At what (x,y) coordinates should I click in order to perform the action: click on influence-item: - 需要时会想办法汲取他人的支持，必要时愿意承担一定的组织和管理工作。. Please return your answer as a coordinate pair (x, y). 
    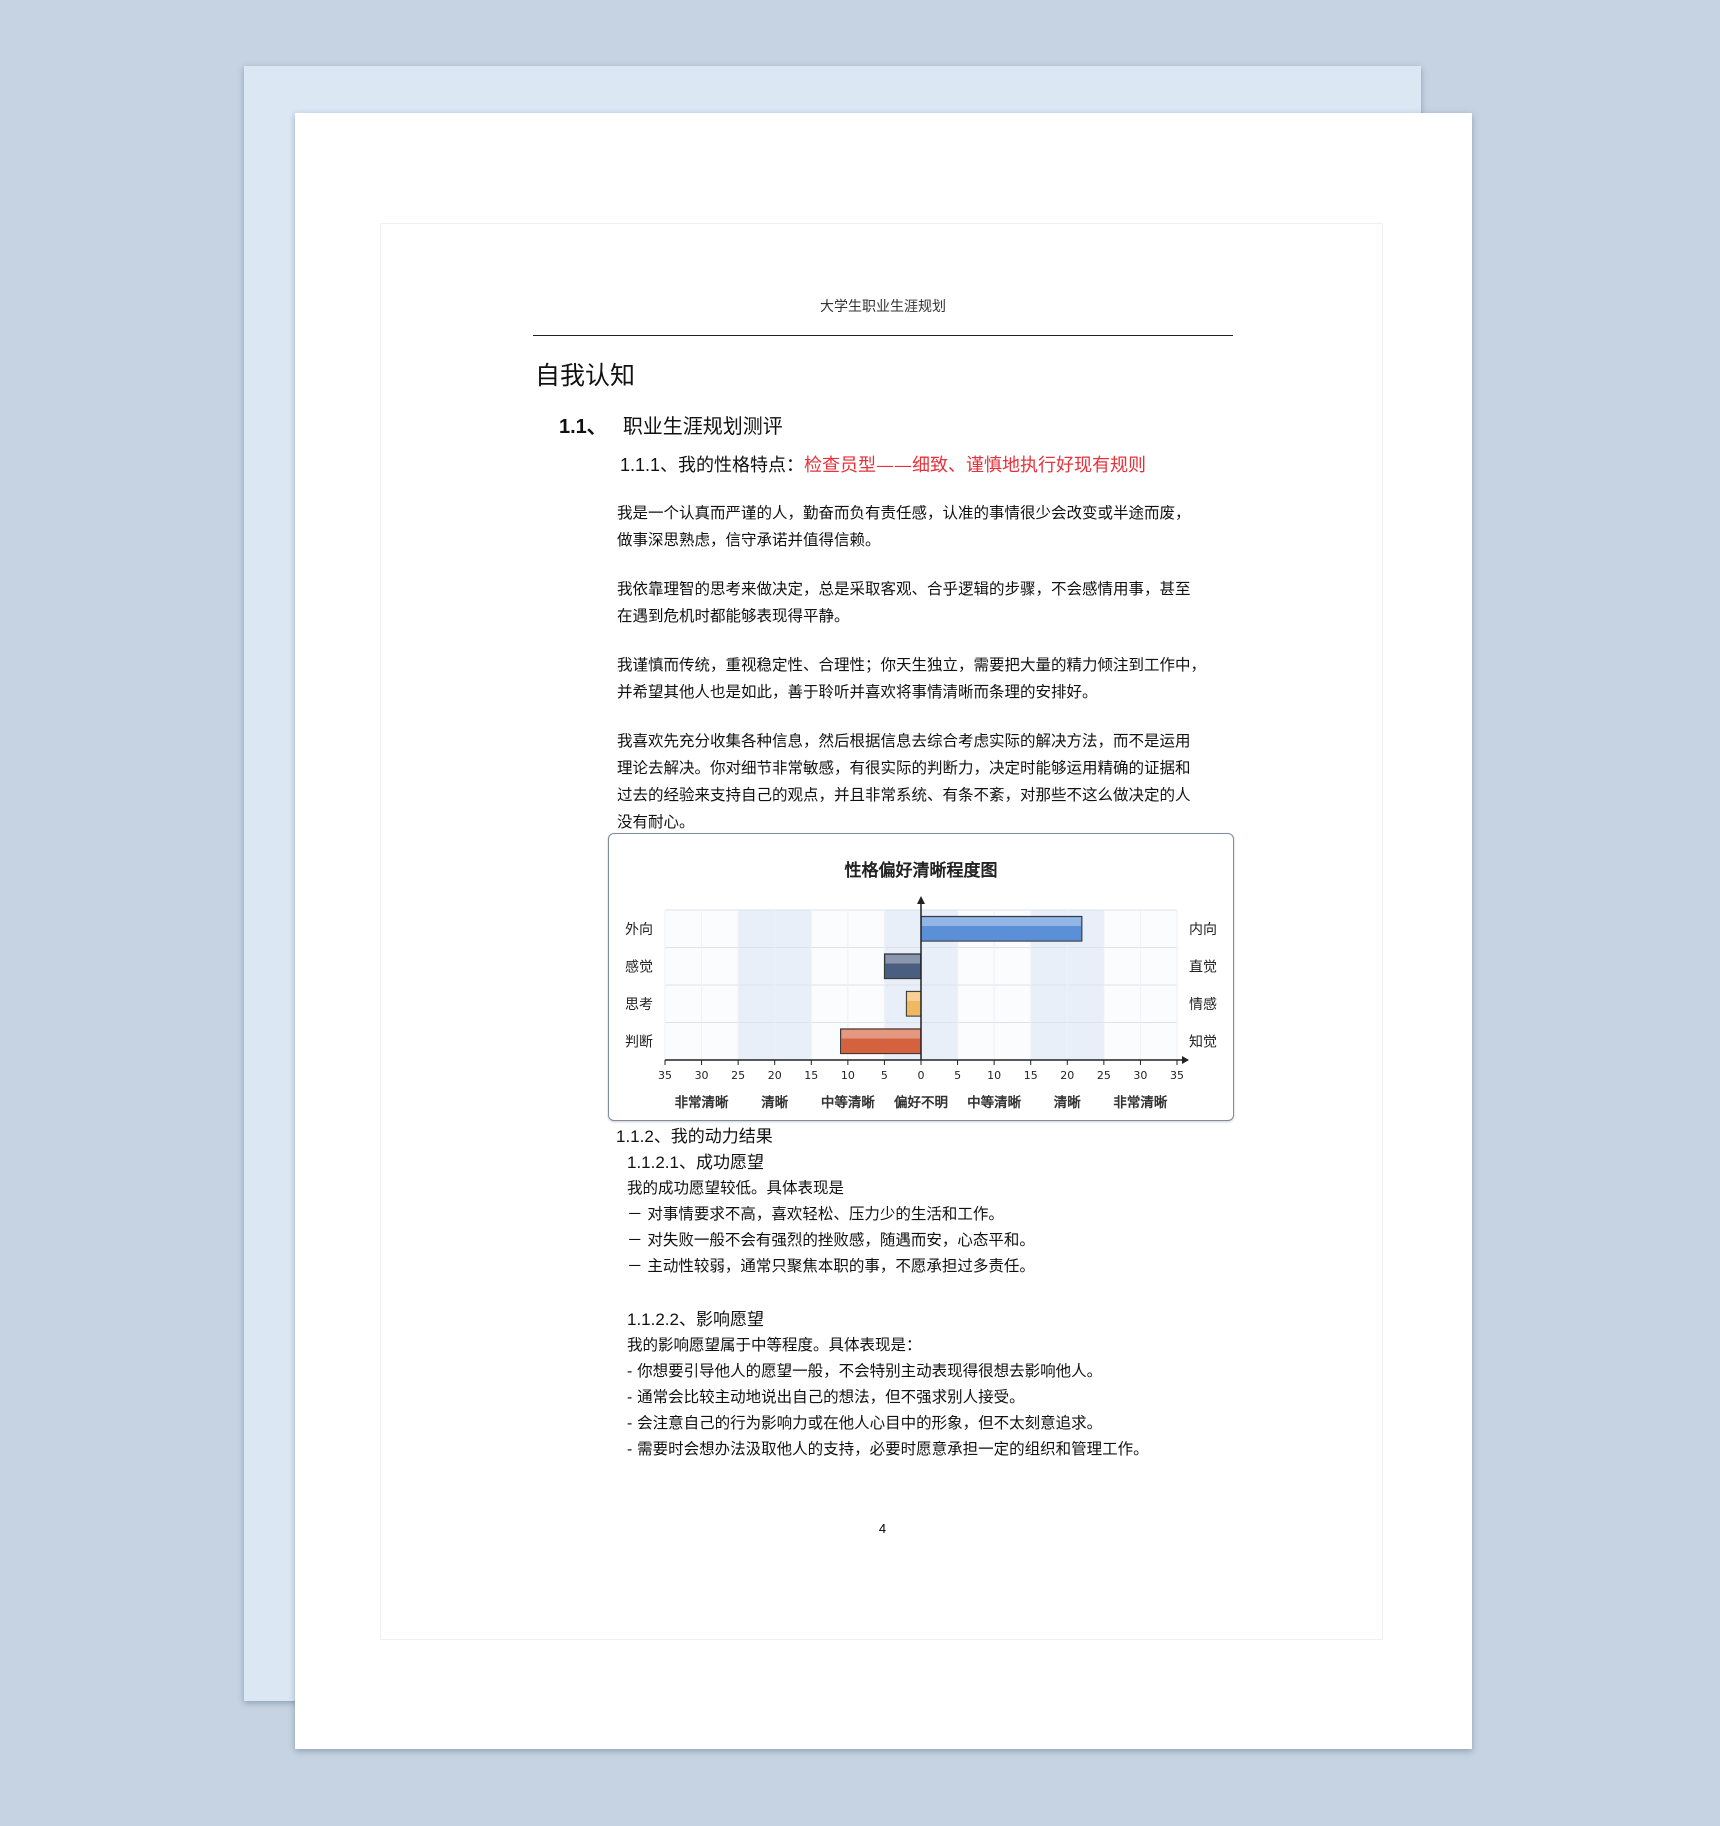
    Looking at the image, I should click on (888, 1449).